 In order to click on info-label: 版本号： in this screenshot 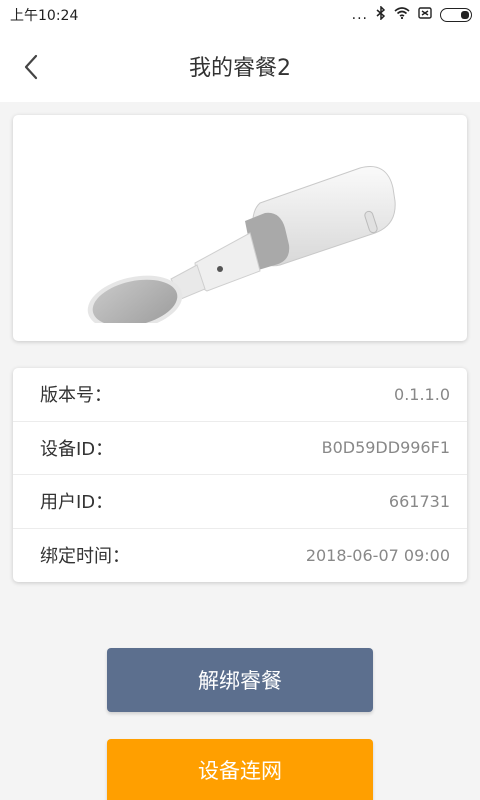, I will do `click(76, 396)`.